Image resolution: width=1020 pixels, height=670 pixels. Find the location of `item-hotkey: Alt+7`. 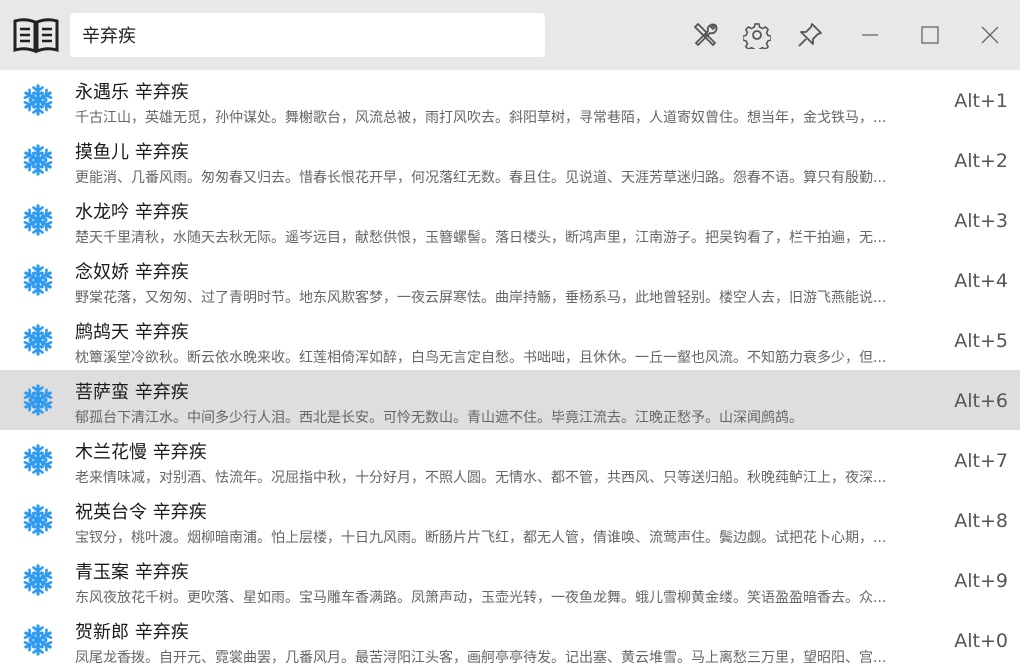

item-hotkey: Alt+7 is located at coordinates (981, 461).